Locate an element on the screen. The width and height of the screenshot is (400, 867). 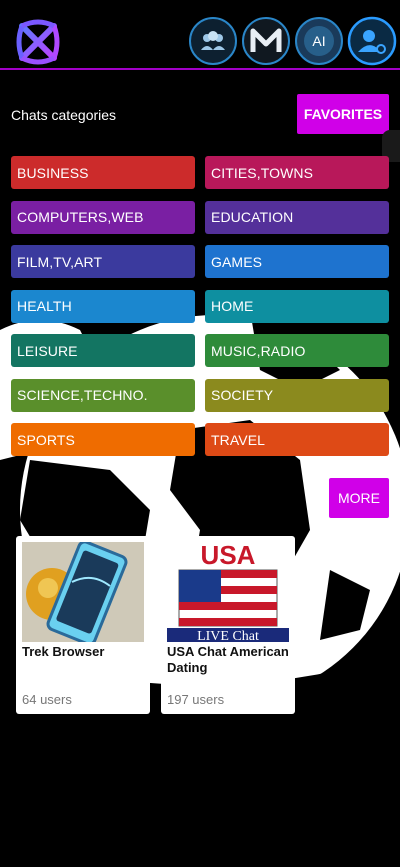
favorites-button: FAVORITES is located at coordinates (343, 114).